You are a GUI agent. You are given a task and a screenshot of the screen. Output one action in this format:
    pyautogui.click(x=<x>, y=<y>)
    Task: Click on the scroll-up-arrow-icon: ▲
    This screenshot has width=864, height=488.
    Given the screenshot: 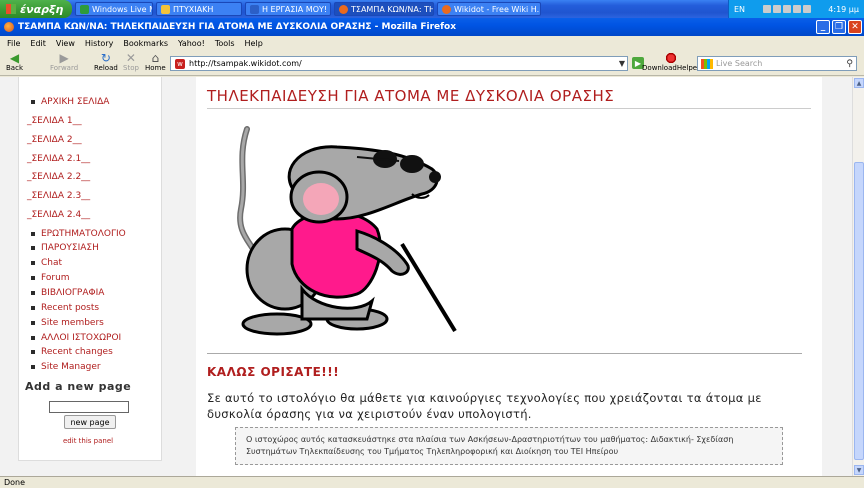 What is the action you would take?
    pyautogui.click(x=859, y=83)
    